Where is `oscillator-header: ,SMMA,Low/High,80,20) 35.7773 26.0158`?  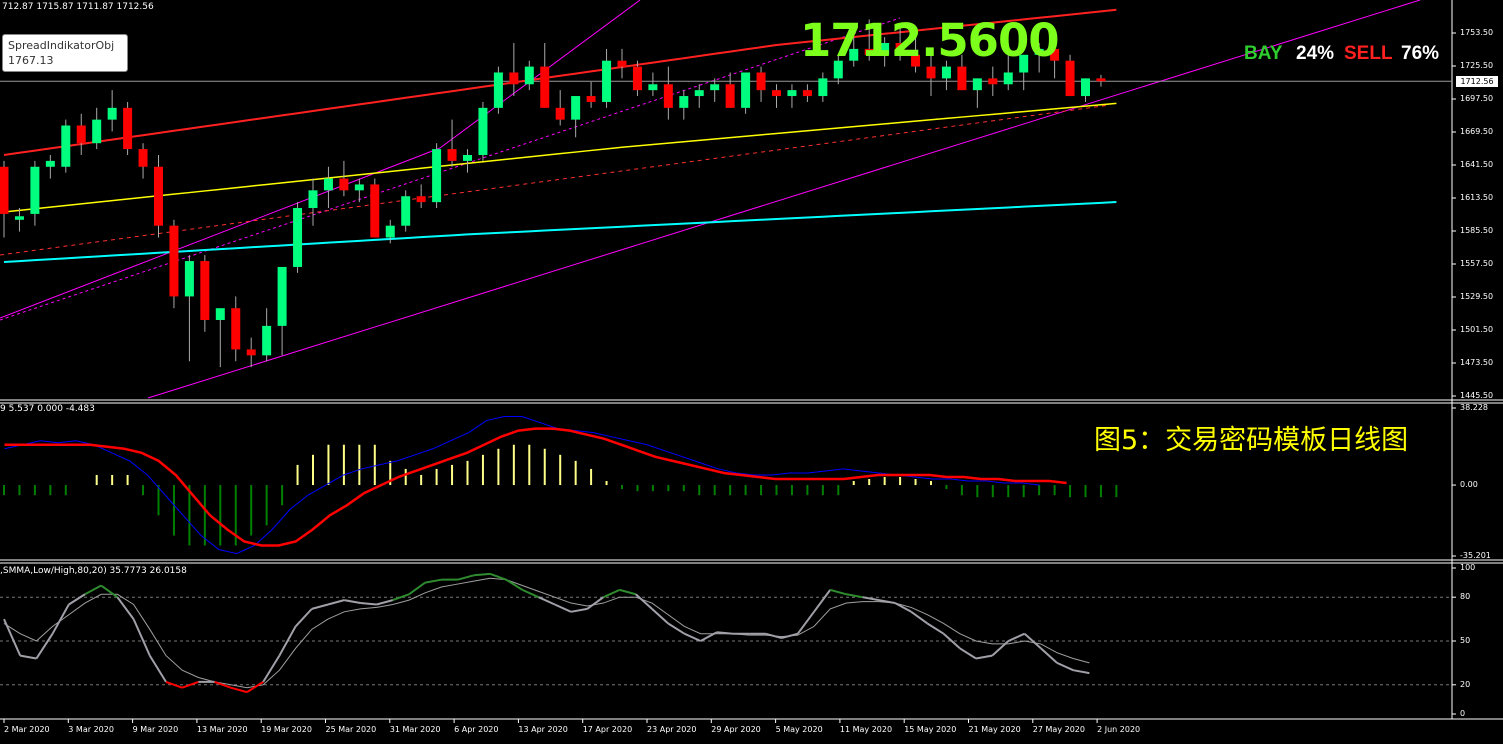
oscillator-header: ,SMMA,Low/High,80,20) 35.7773 26.0158 is located at coordinates (93, 571).